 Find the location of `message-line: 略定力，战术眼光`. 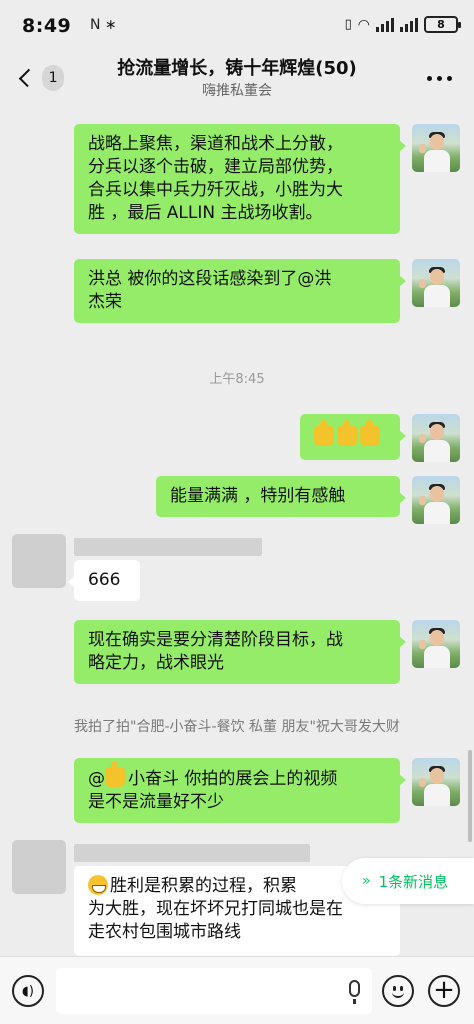

message-line: 略定力，战术眼光 is located at coordinates (156, 663).